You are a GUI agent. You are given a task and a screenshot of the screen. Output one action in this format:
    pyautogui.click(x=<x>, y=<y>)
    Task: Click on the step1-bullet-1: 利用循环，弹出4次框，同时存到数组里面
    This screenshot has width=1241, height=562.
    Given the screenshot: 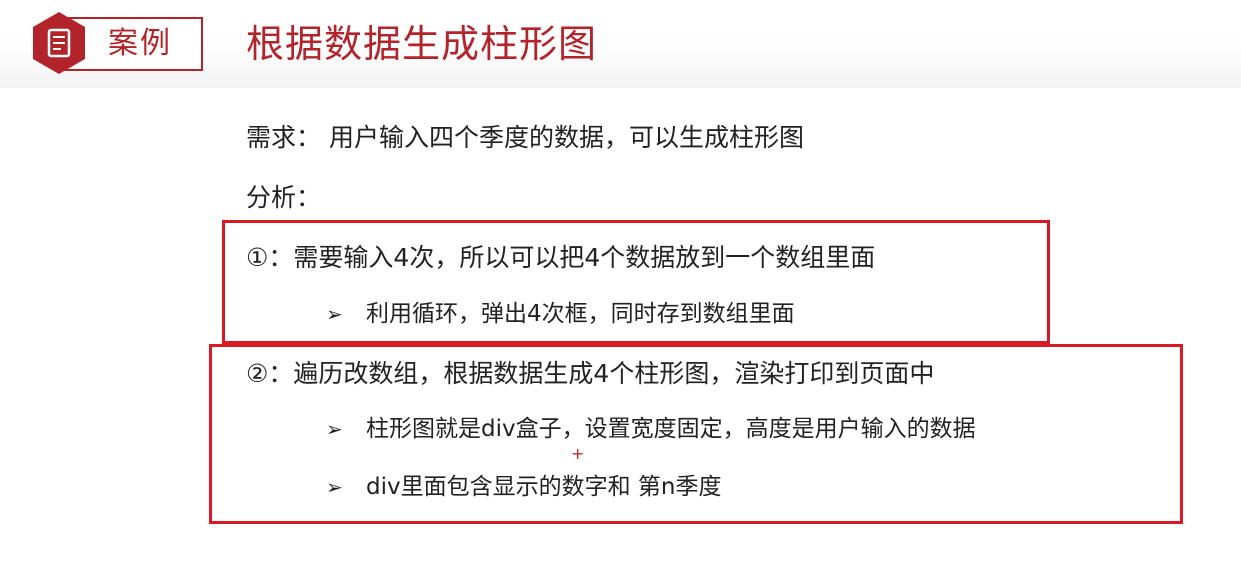 What is the action you would take?
    pyautogui.click(x=580, y=314)
    